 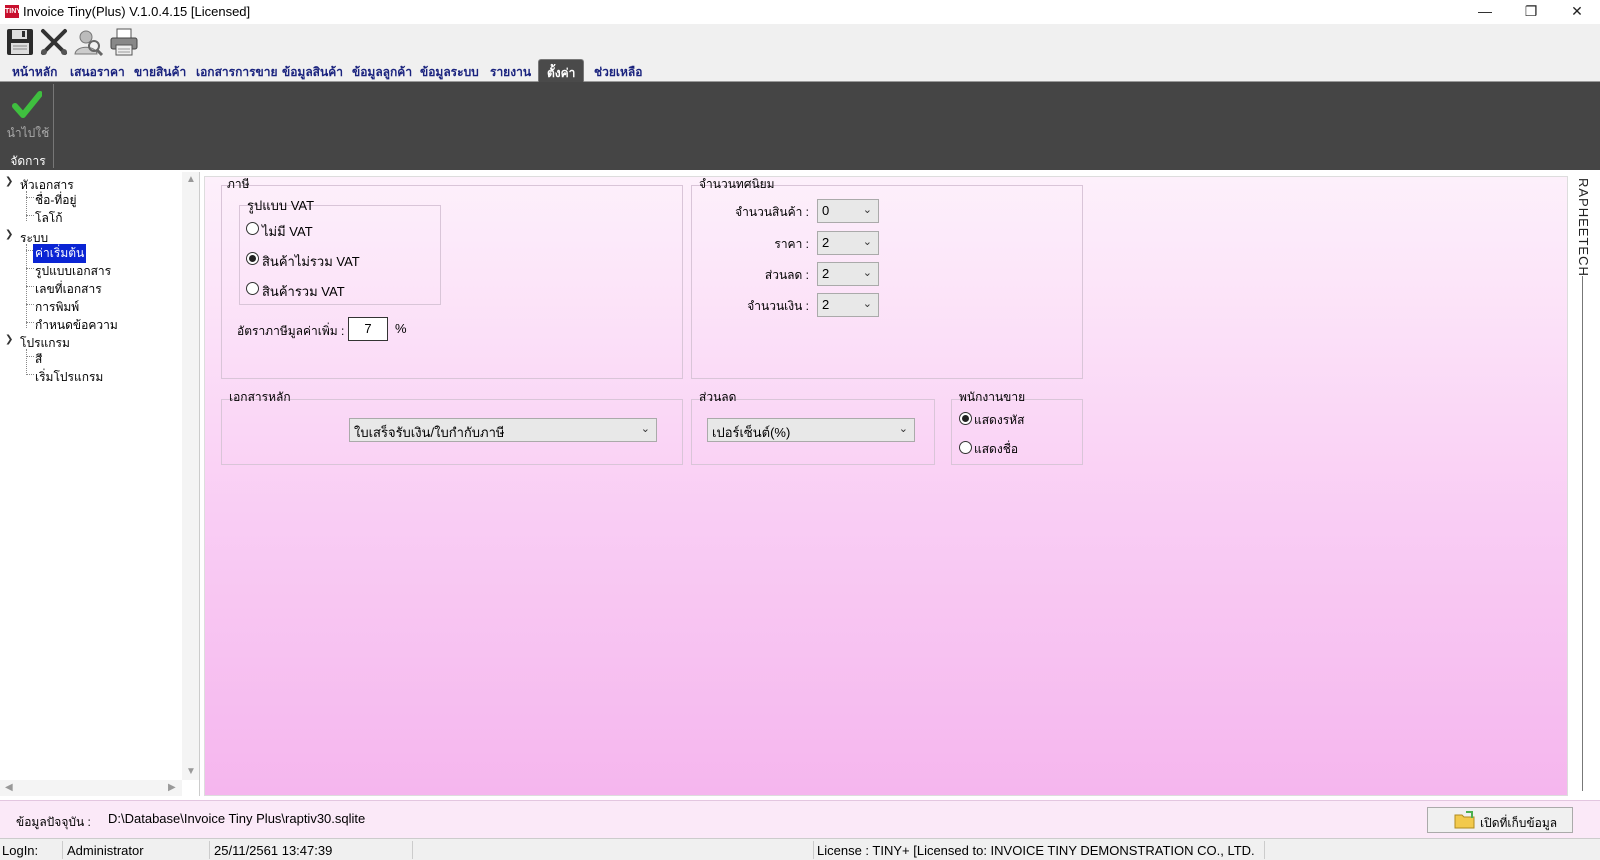 What do you see at coordinates (172, 787) in the screenshot?
I see `scroll-right-icon: ▶` at bounding box center [172, 787].